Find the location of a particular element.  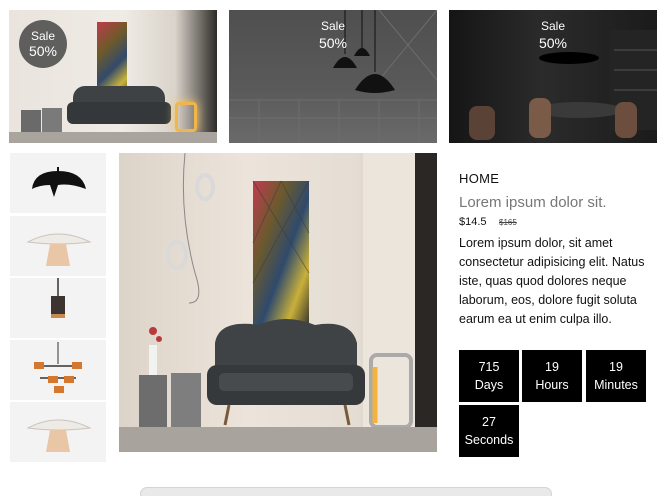

countdown-minutes: 19 Minutes is located at coordinates (616, 376).